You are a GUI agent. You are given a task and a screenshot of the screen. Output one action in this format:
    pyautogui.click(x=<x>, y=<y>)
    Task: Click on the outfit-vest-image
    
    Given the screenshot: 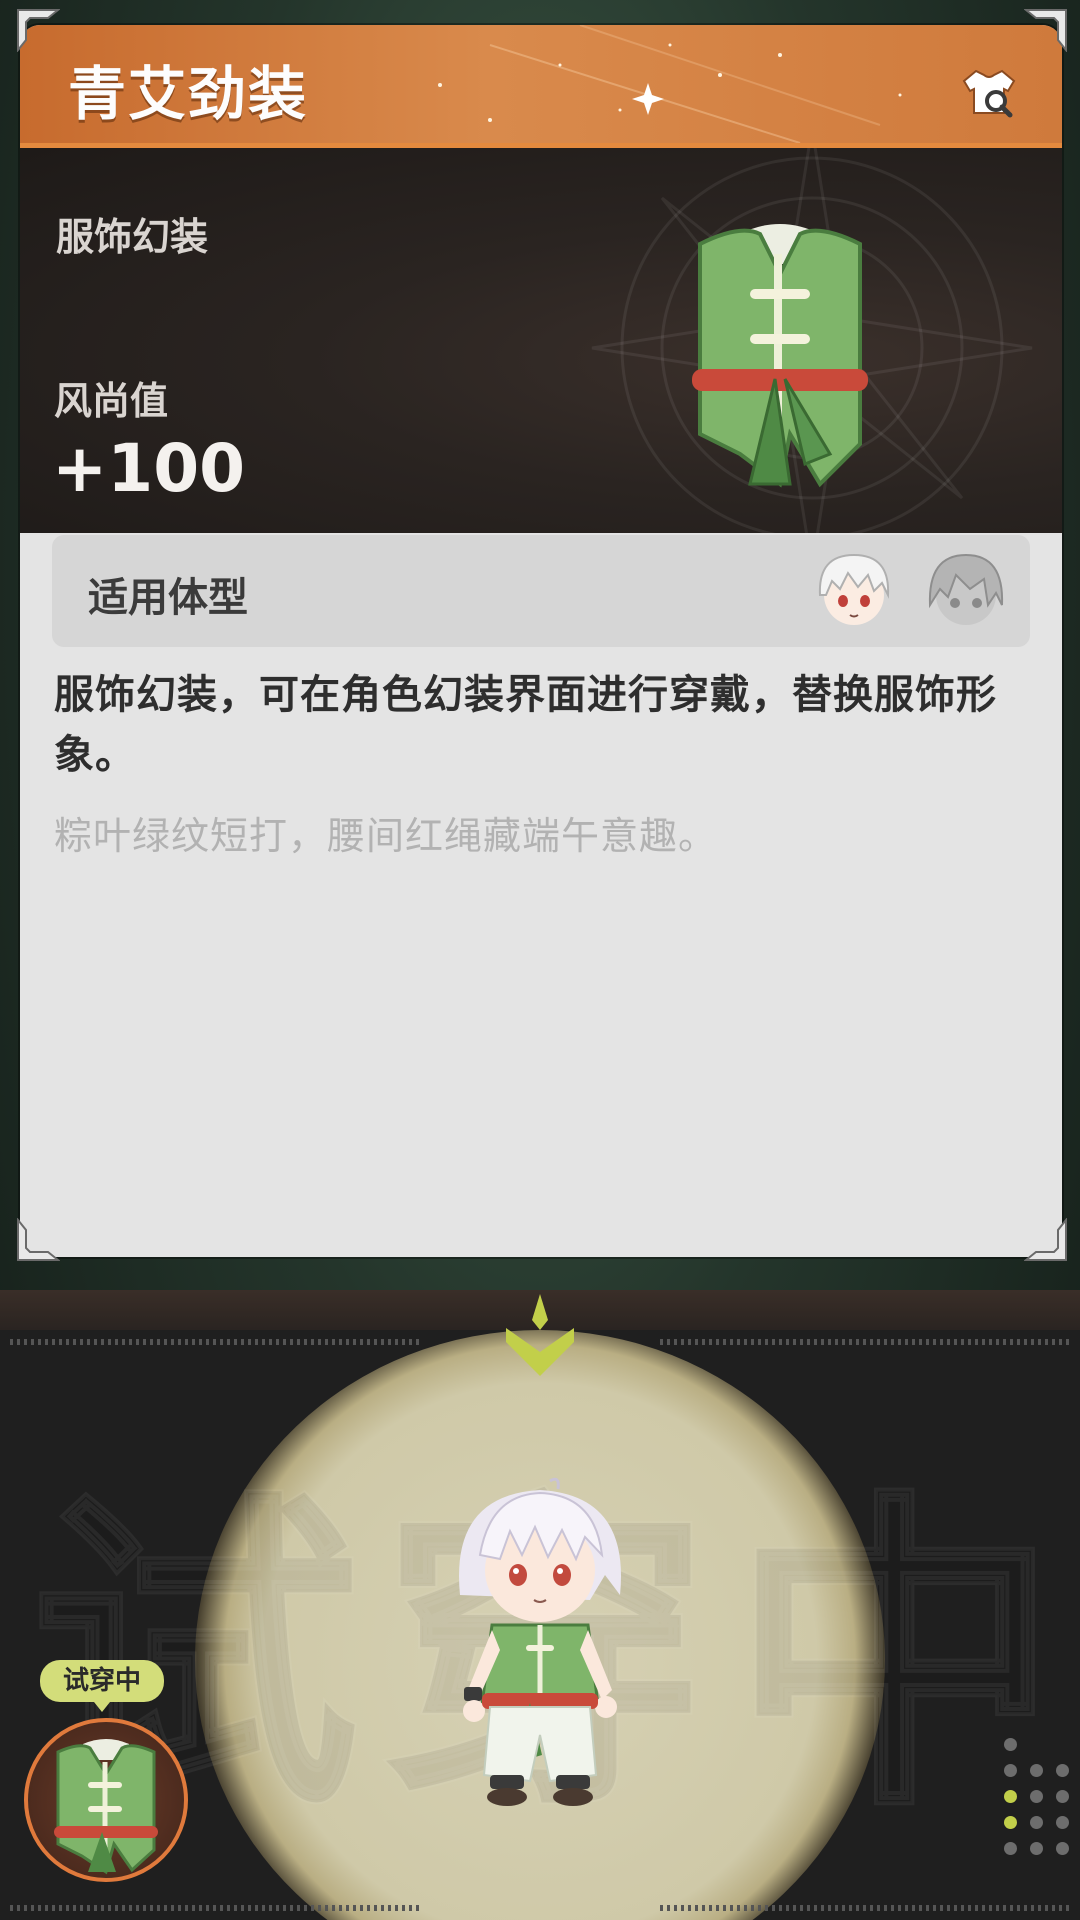 What is the action you would take?
    pyautogui.click(x=780, y=356)
    